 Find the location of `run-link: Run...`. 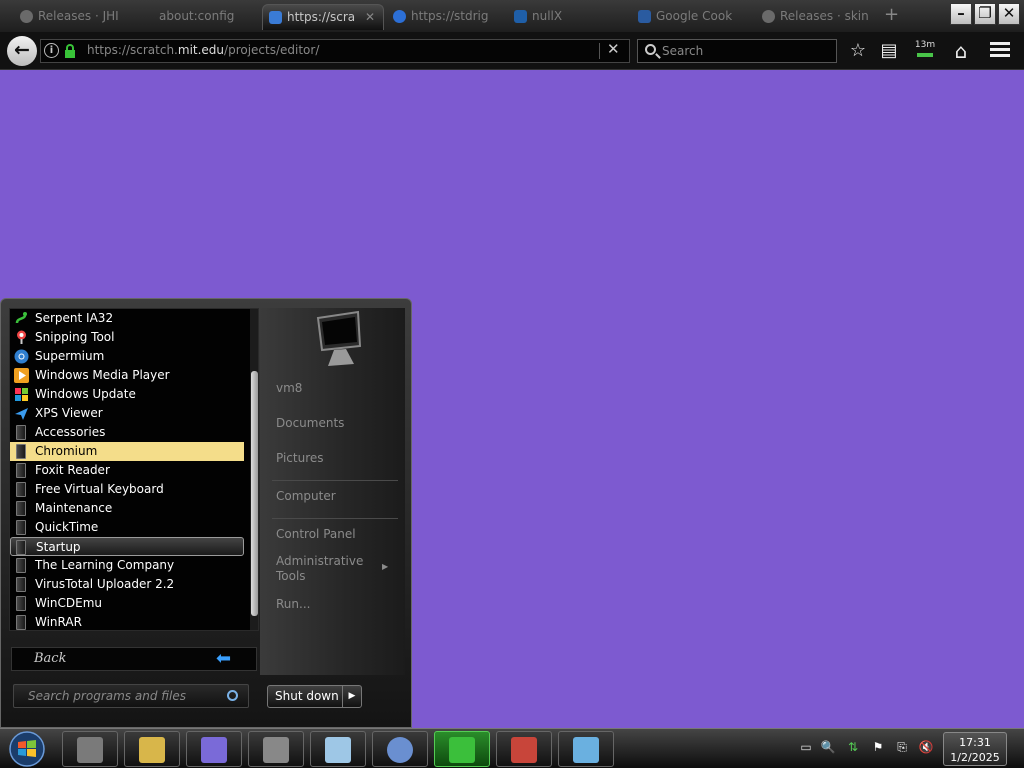

run-link: Run... is located at coordinates (338, 604).